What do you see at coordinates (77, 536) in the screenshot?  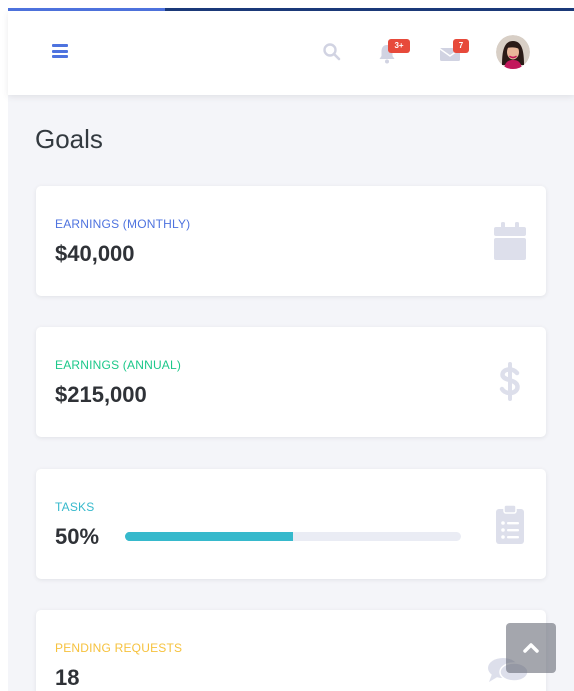 I see `card-value: 50%` at bounding box center [77, 536].